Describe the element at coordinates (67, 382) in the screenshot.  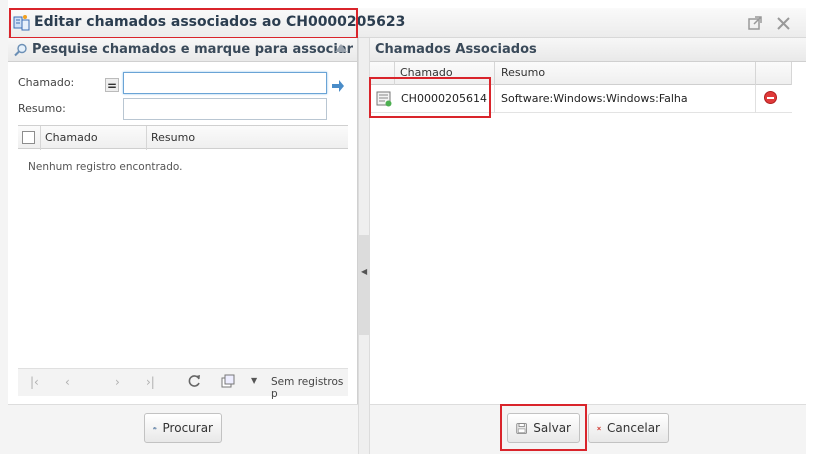
I see `prev-page-icon: ‹` at that location.